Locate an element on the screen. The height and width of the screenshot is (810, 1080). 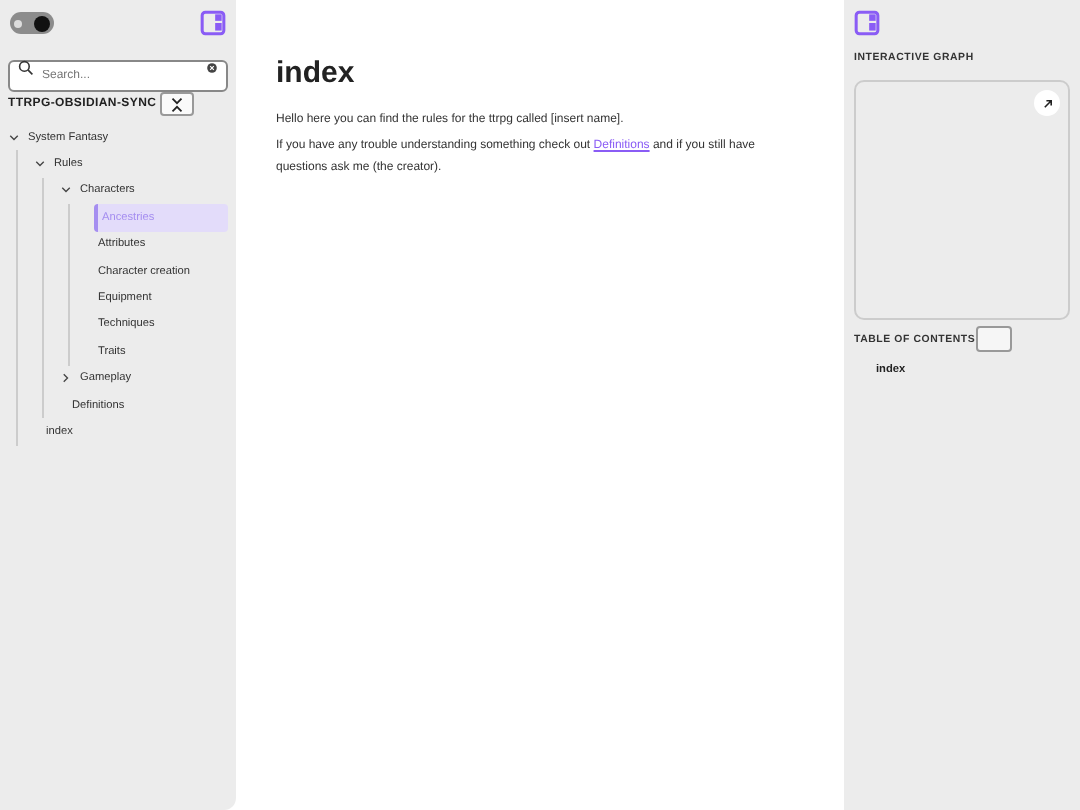
collapse-icon is located at coordinates (177, 104).